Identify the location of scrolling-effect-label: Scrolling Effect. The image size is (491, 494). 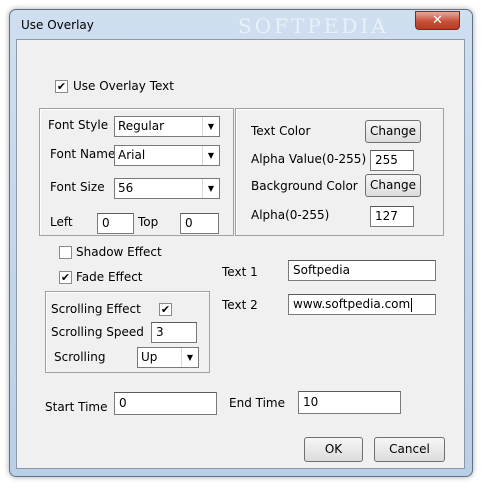
(96, 309).